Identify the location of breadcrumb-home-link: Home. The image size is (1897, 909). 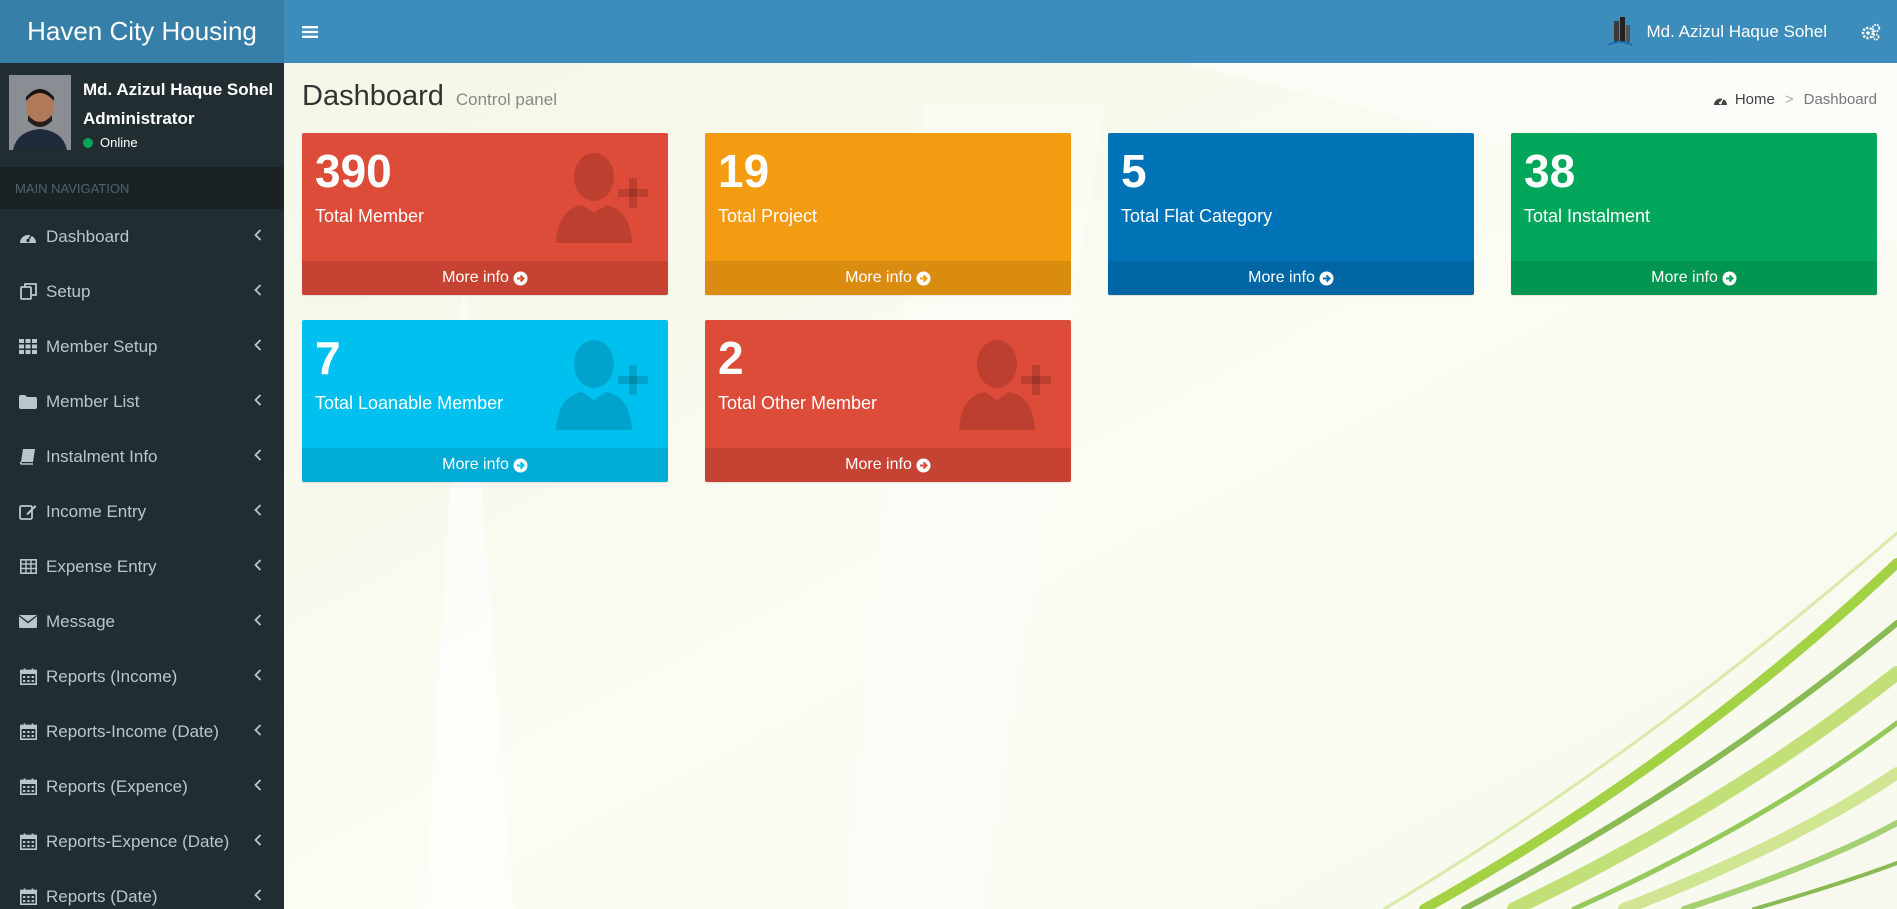
(1744, 99).